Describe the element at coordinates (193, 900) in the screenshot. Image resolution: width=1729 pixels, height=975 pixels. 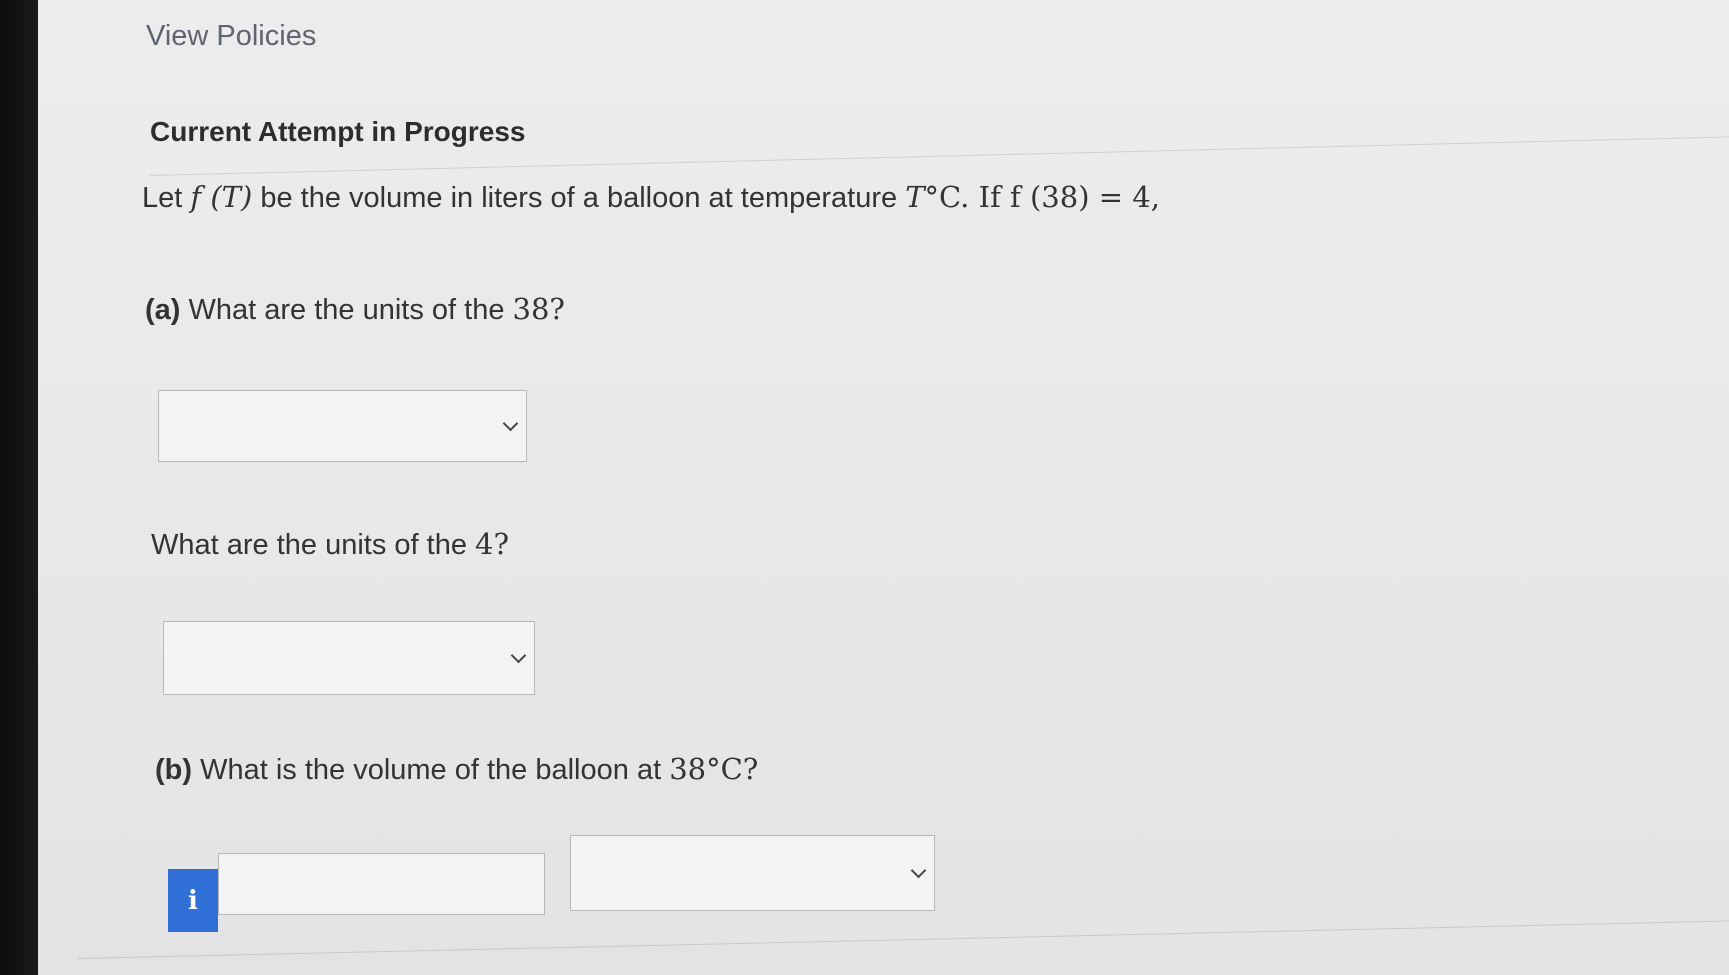
I see `info-icon: i` at that location.